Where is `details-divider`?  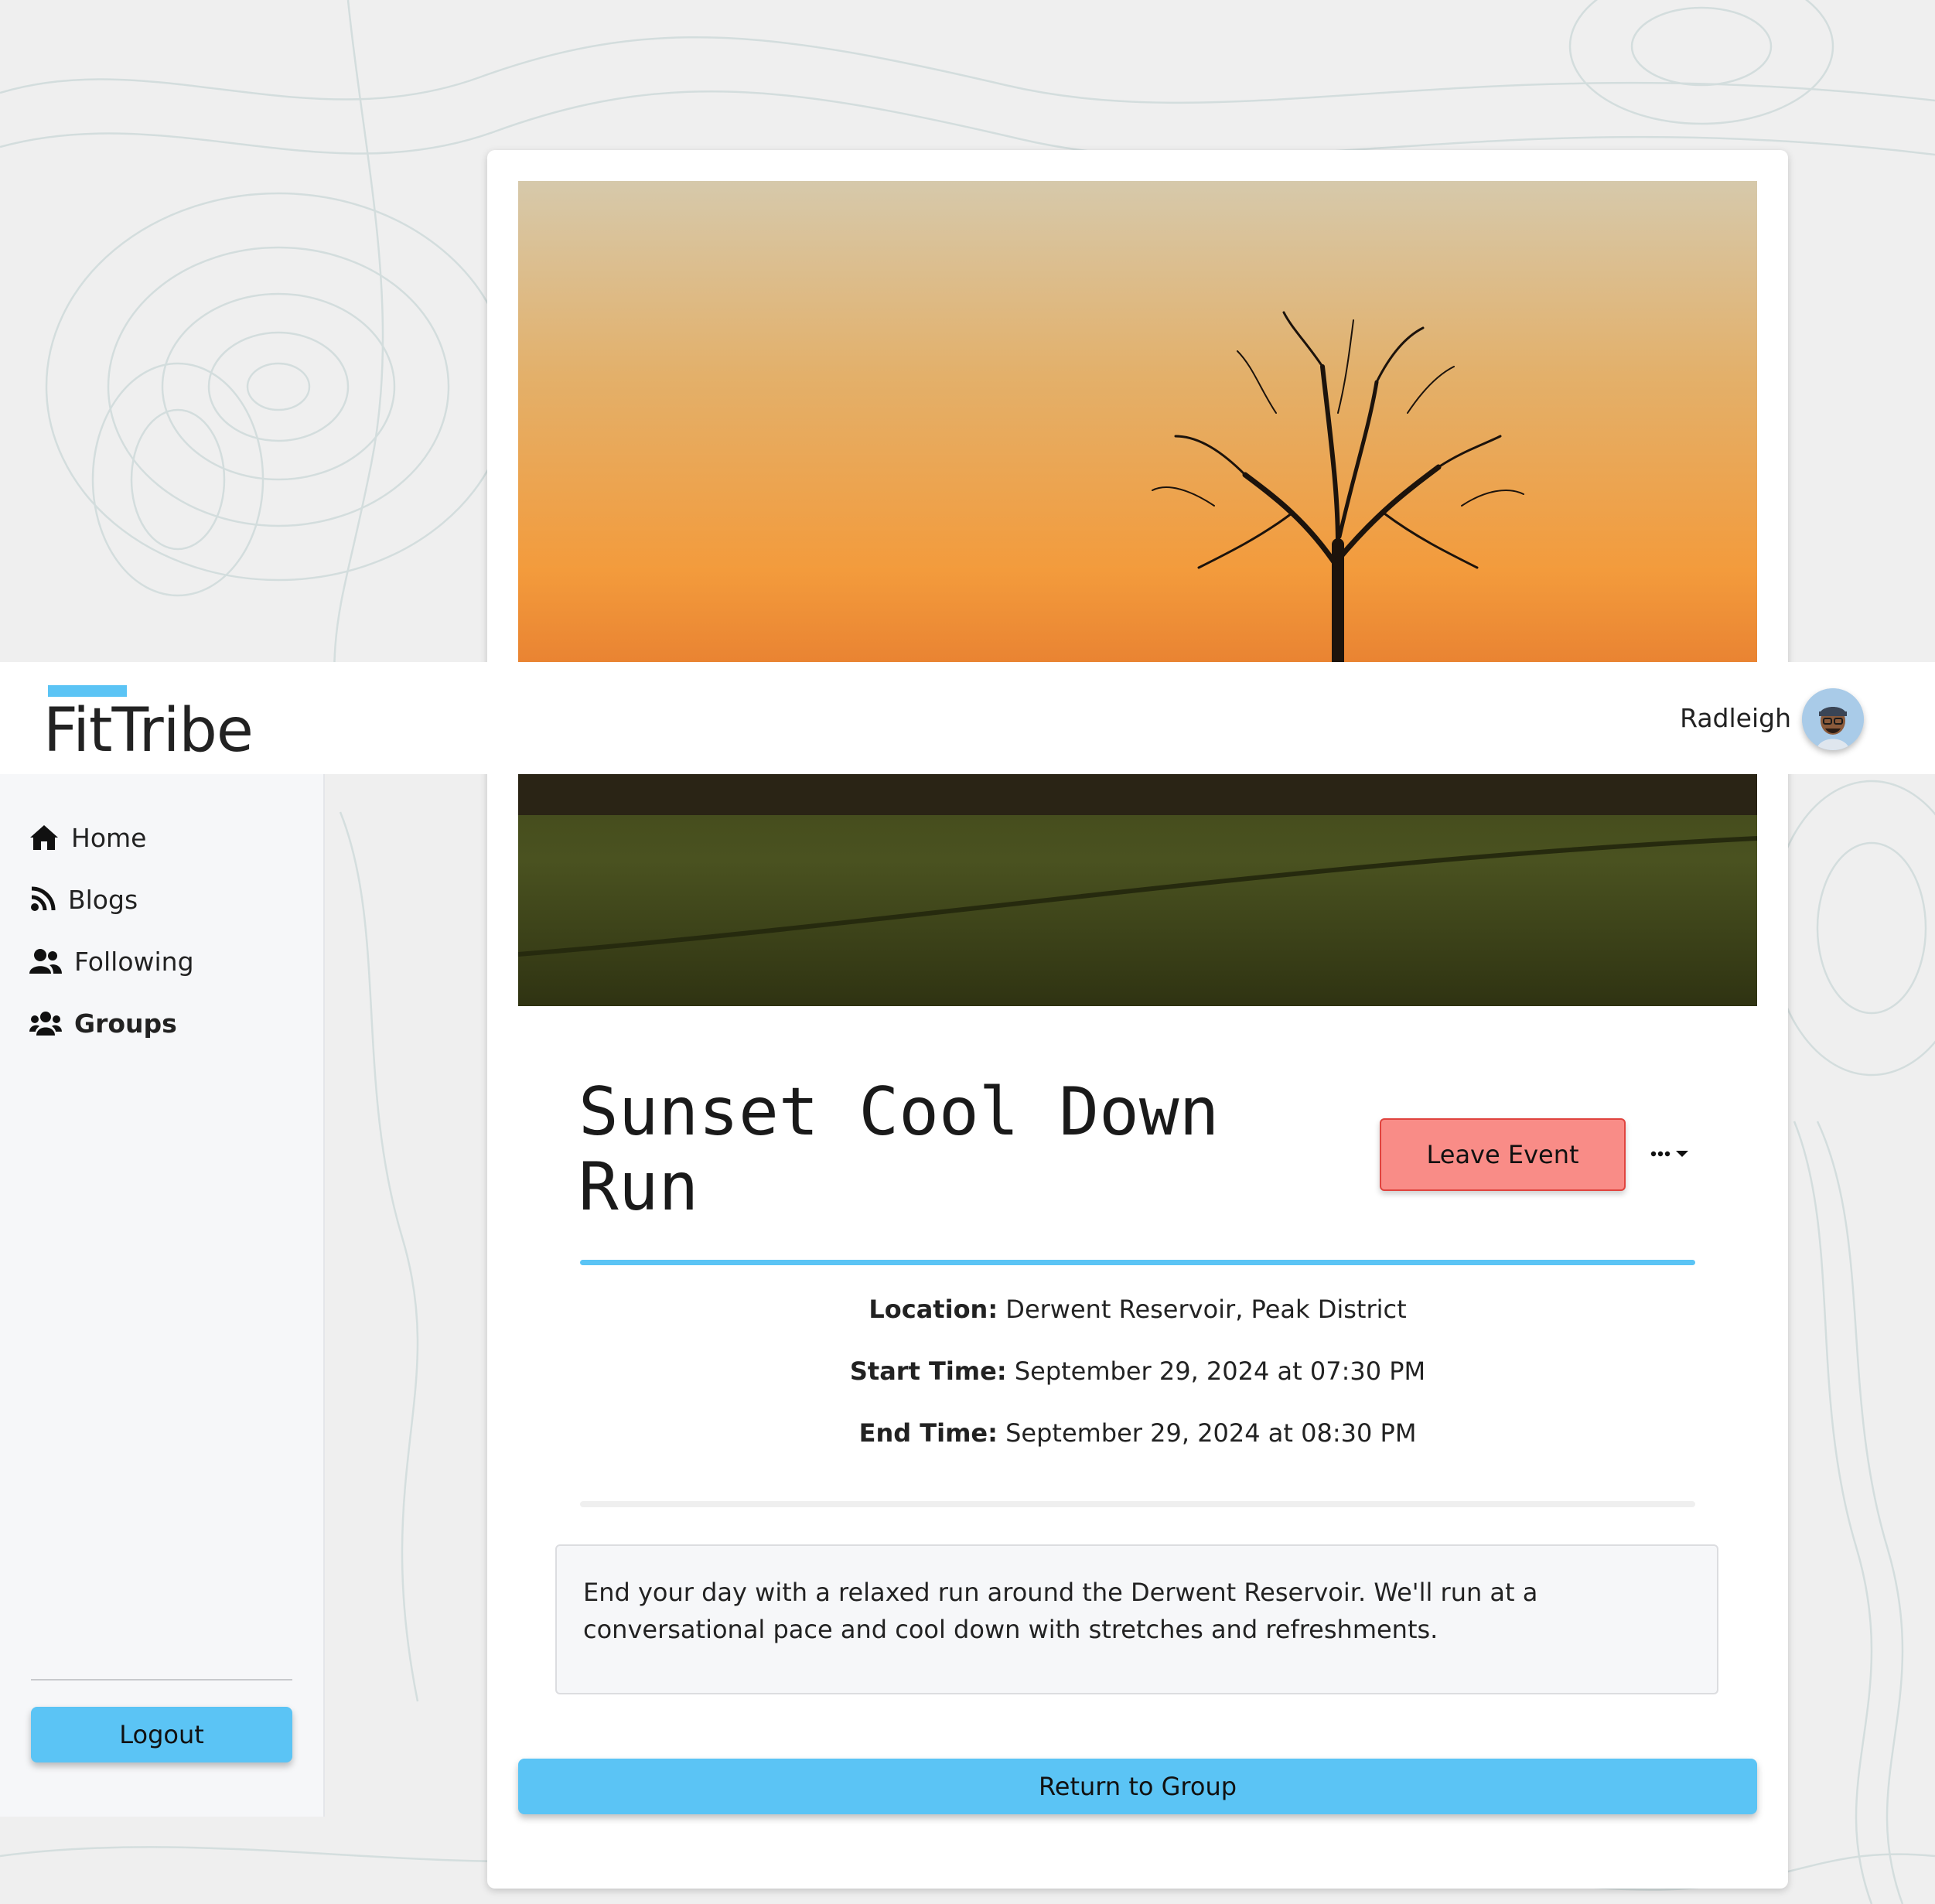
details-divider is located at coordinates (1137, 1504).